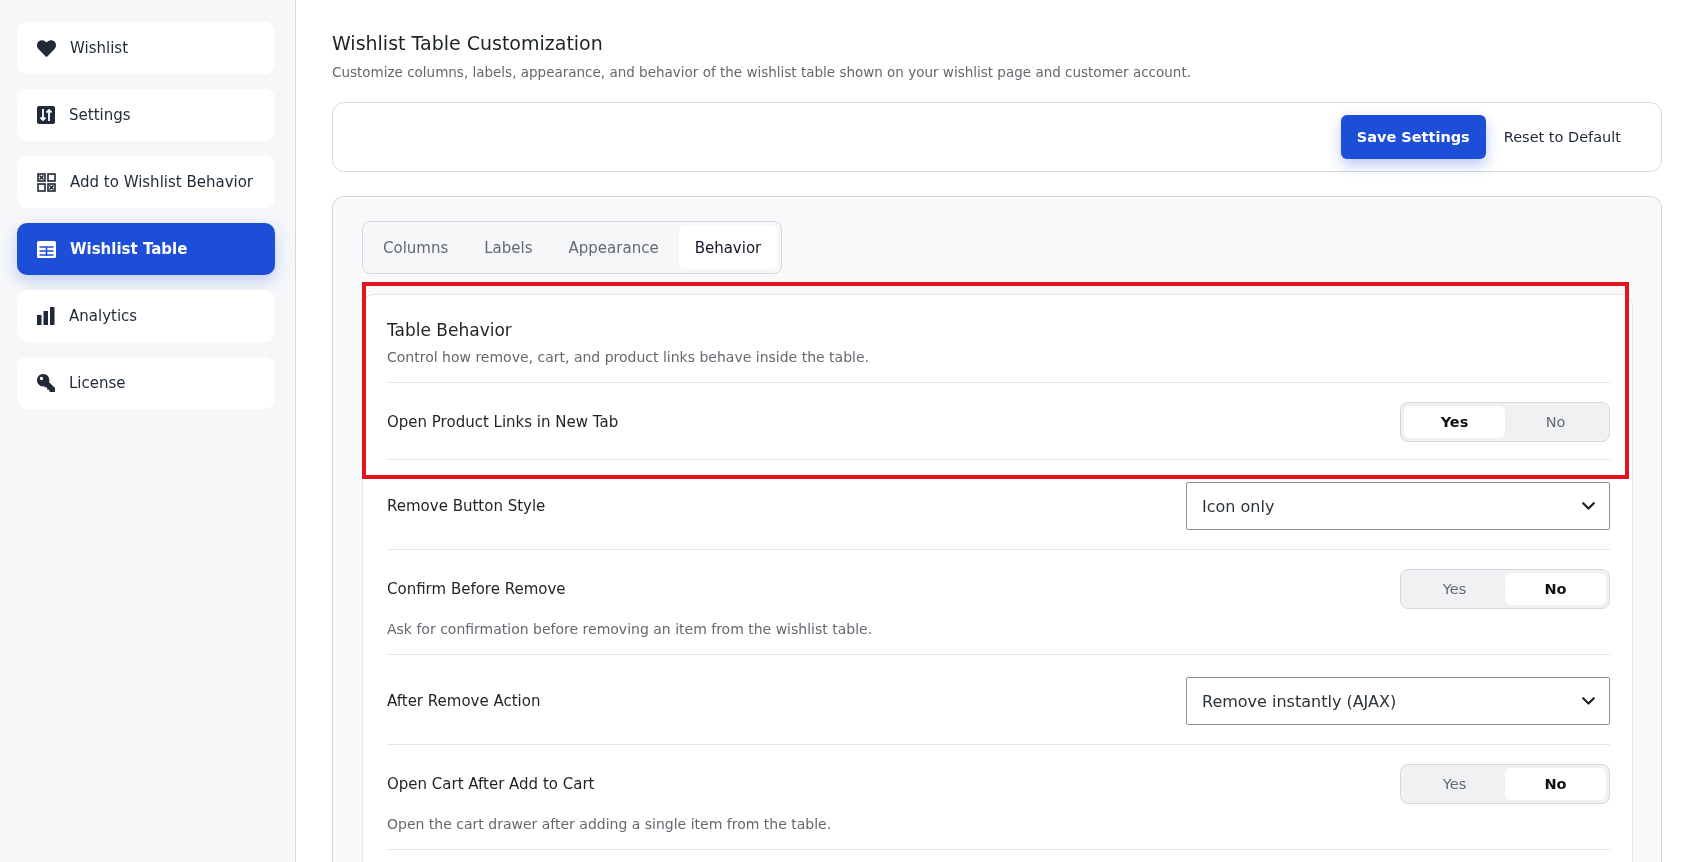 Image resolution: width=1696 pixels, height=862 pixels. Describe the element at coordinates (630, 629) in the screenshot. I see `setting-help: Ask for confirmation before removing an item from the wishlist table.` at that location.